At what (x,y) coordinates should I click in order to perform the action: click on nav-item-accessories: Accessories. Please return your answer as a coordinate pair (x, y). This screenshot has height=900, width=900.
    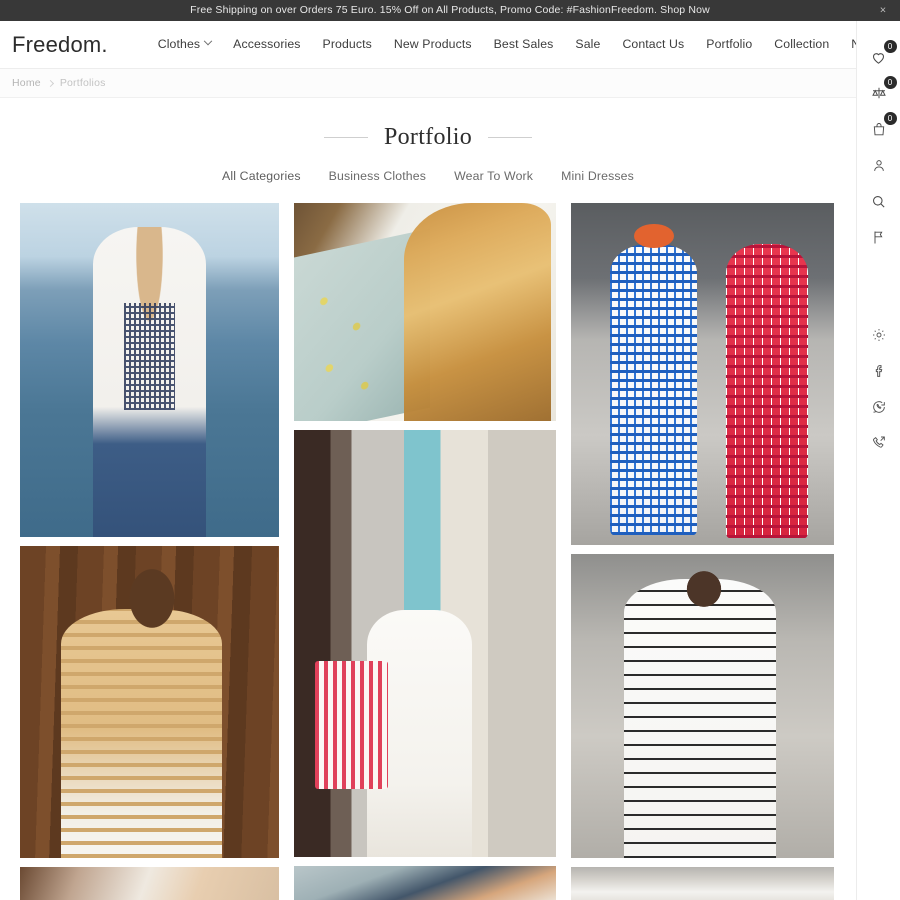
    Looking at the image, I should click on (266, 44).